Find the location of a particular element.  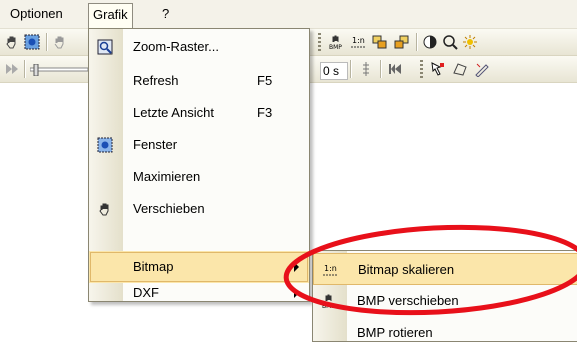

menu-item-label: BMP verschieben is located at coordinates (408, 300).